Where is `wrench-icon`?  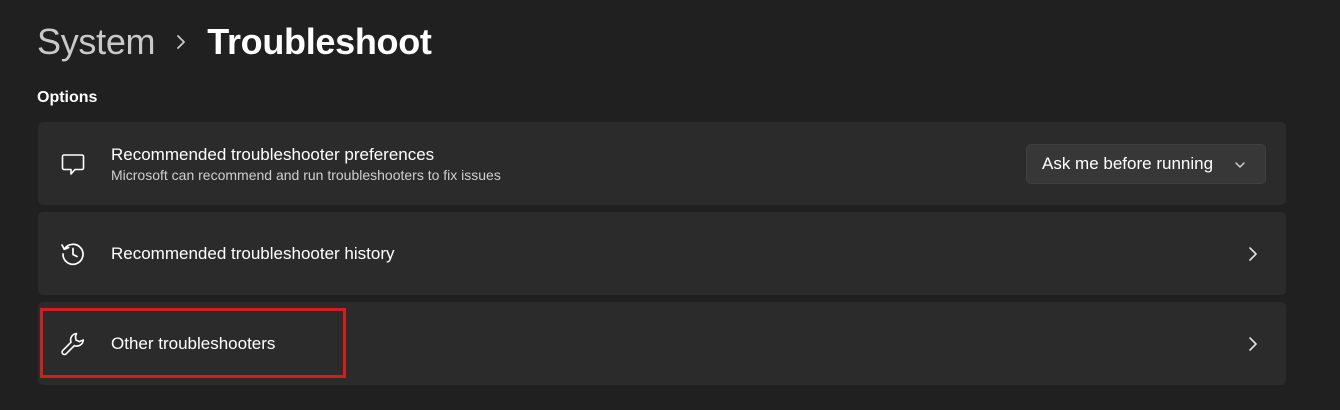 wrench-icon is located at coordinates (73, 344).